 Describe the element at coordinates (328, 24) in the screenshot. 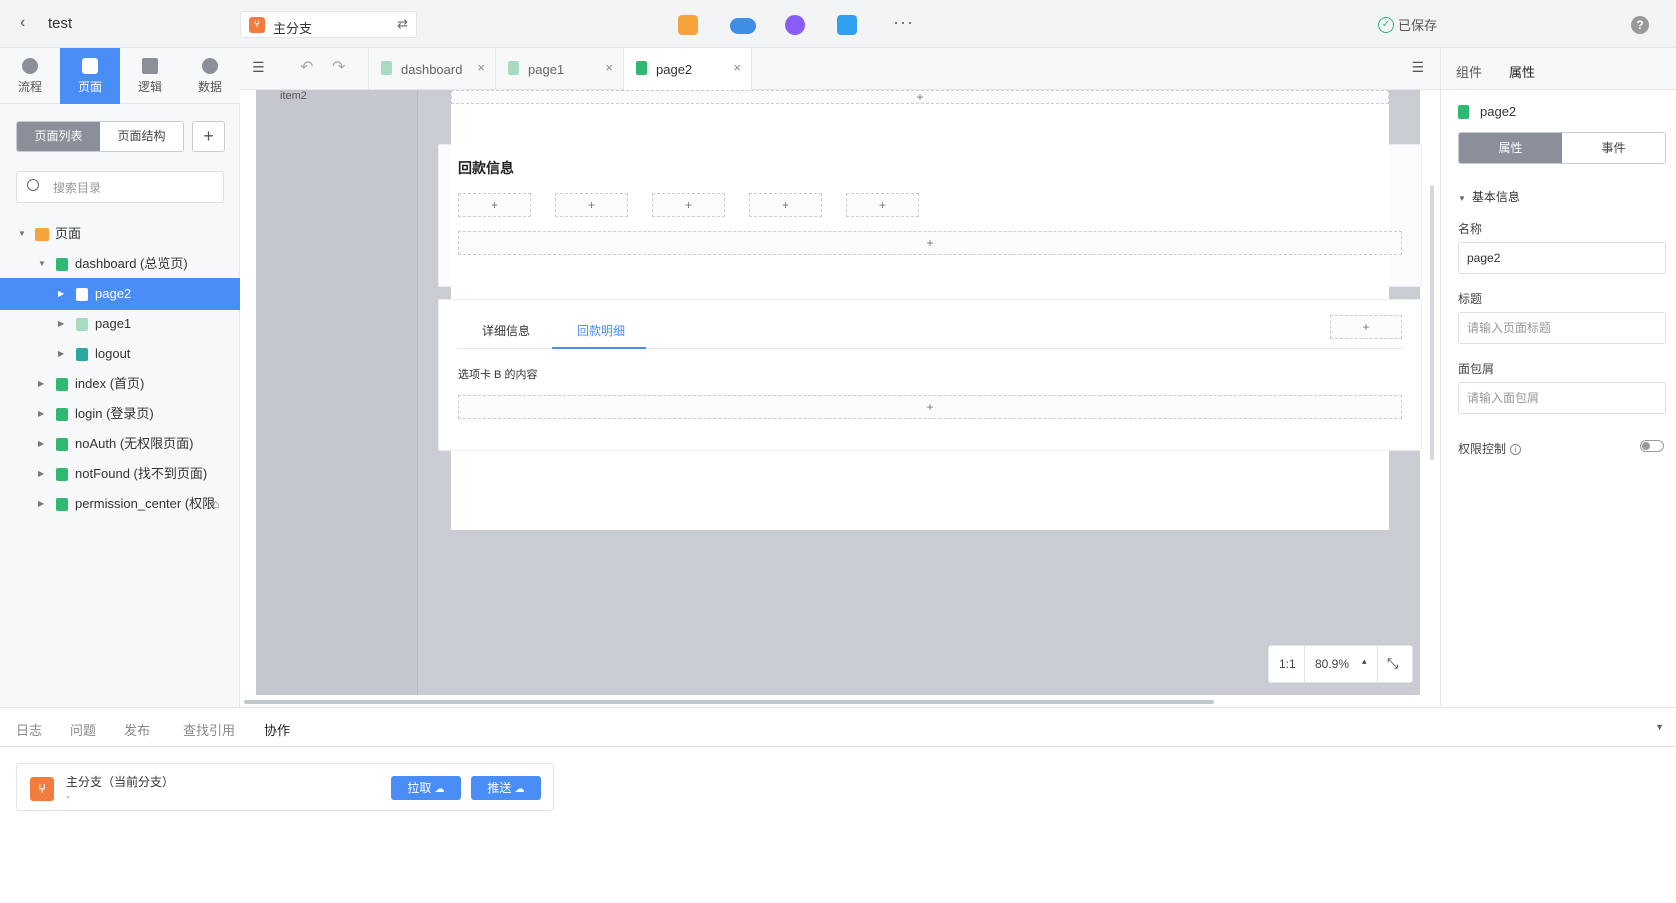

I see `branch-selector: ⑂ 主分支 ⇄` at that location.